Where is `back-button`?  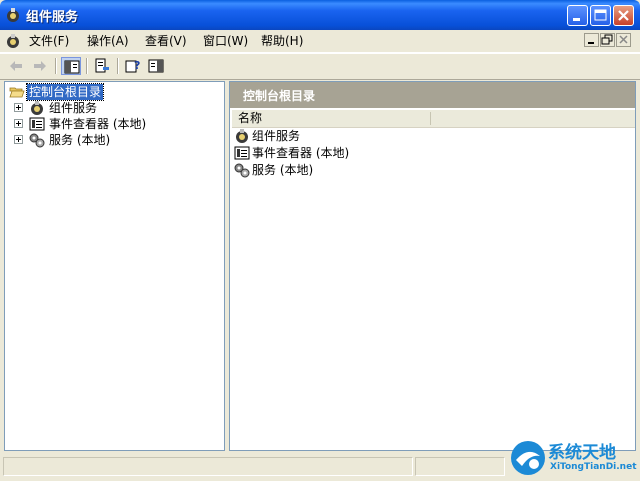
back-button is located at coordinates (16, 66).